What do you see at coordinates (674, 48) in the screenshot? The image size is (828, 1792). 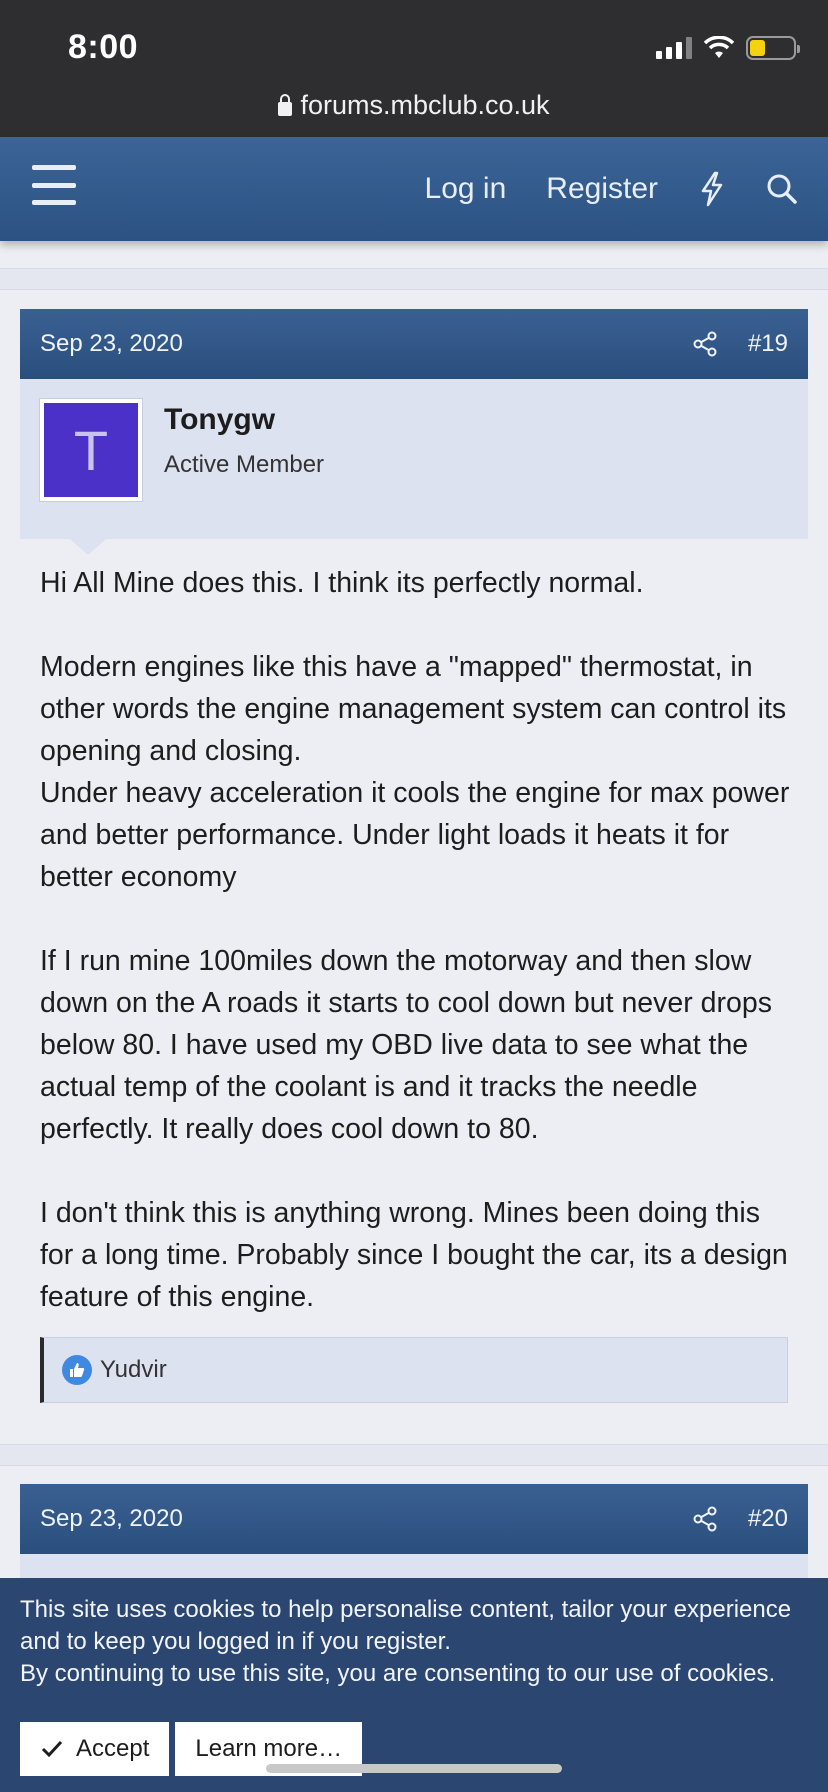 I see `cellular-signal-icon` at bounding box center [674, 48].